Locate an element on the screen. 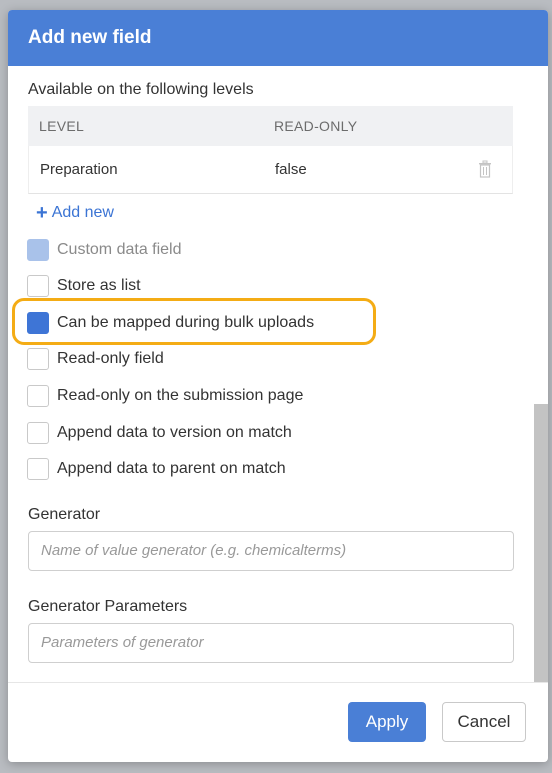  generator-params-label: Generator Parameters is located at coordinates (108, 606).